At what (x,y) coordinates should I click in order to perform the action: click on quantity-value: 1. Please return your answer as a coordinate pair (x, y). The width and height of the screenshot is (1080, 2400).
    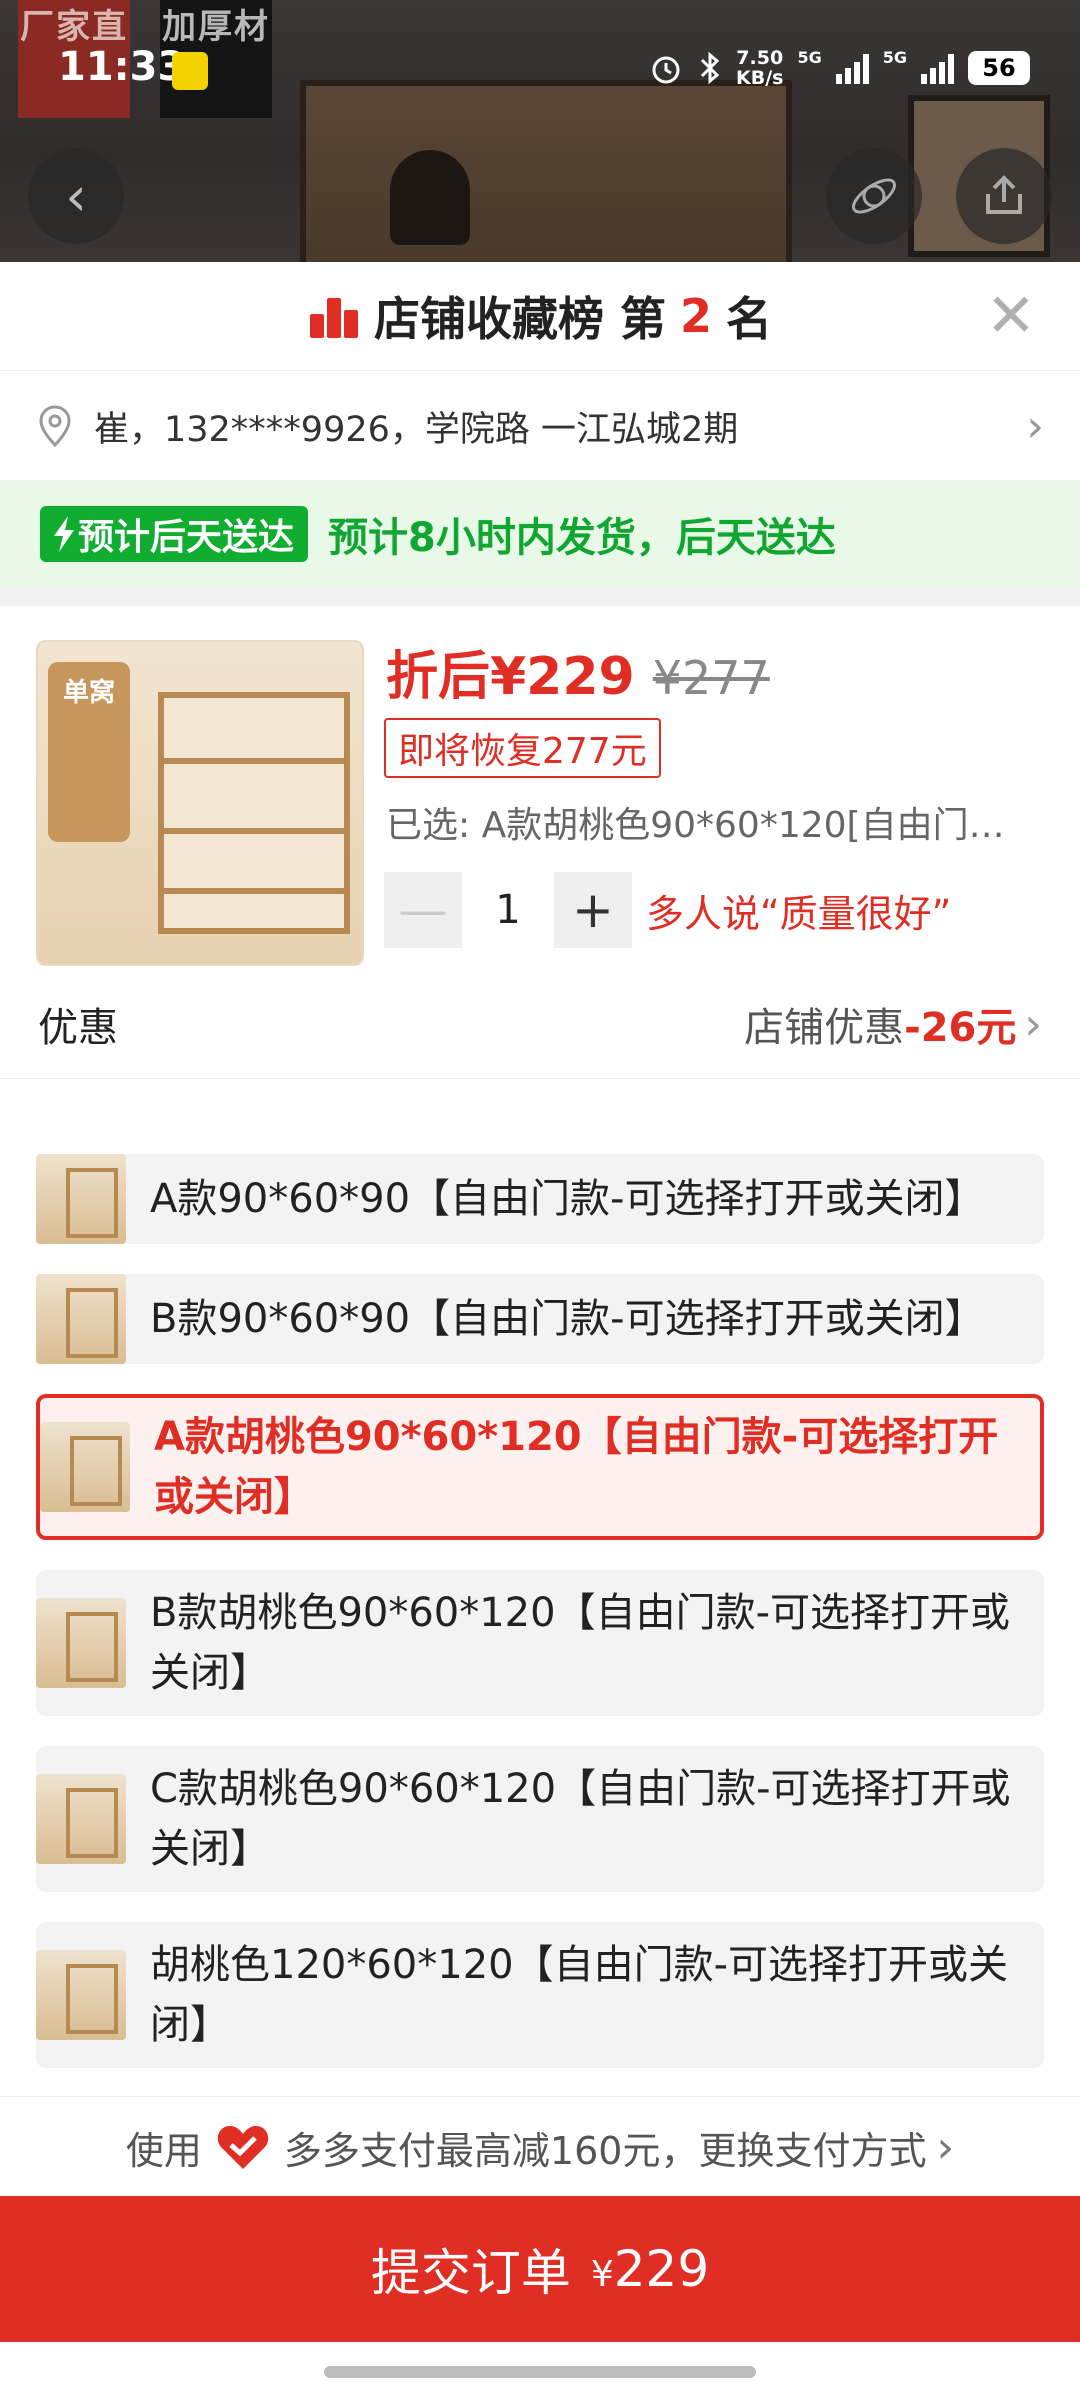
    Looking at the image, I should click on (508, 910).